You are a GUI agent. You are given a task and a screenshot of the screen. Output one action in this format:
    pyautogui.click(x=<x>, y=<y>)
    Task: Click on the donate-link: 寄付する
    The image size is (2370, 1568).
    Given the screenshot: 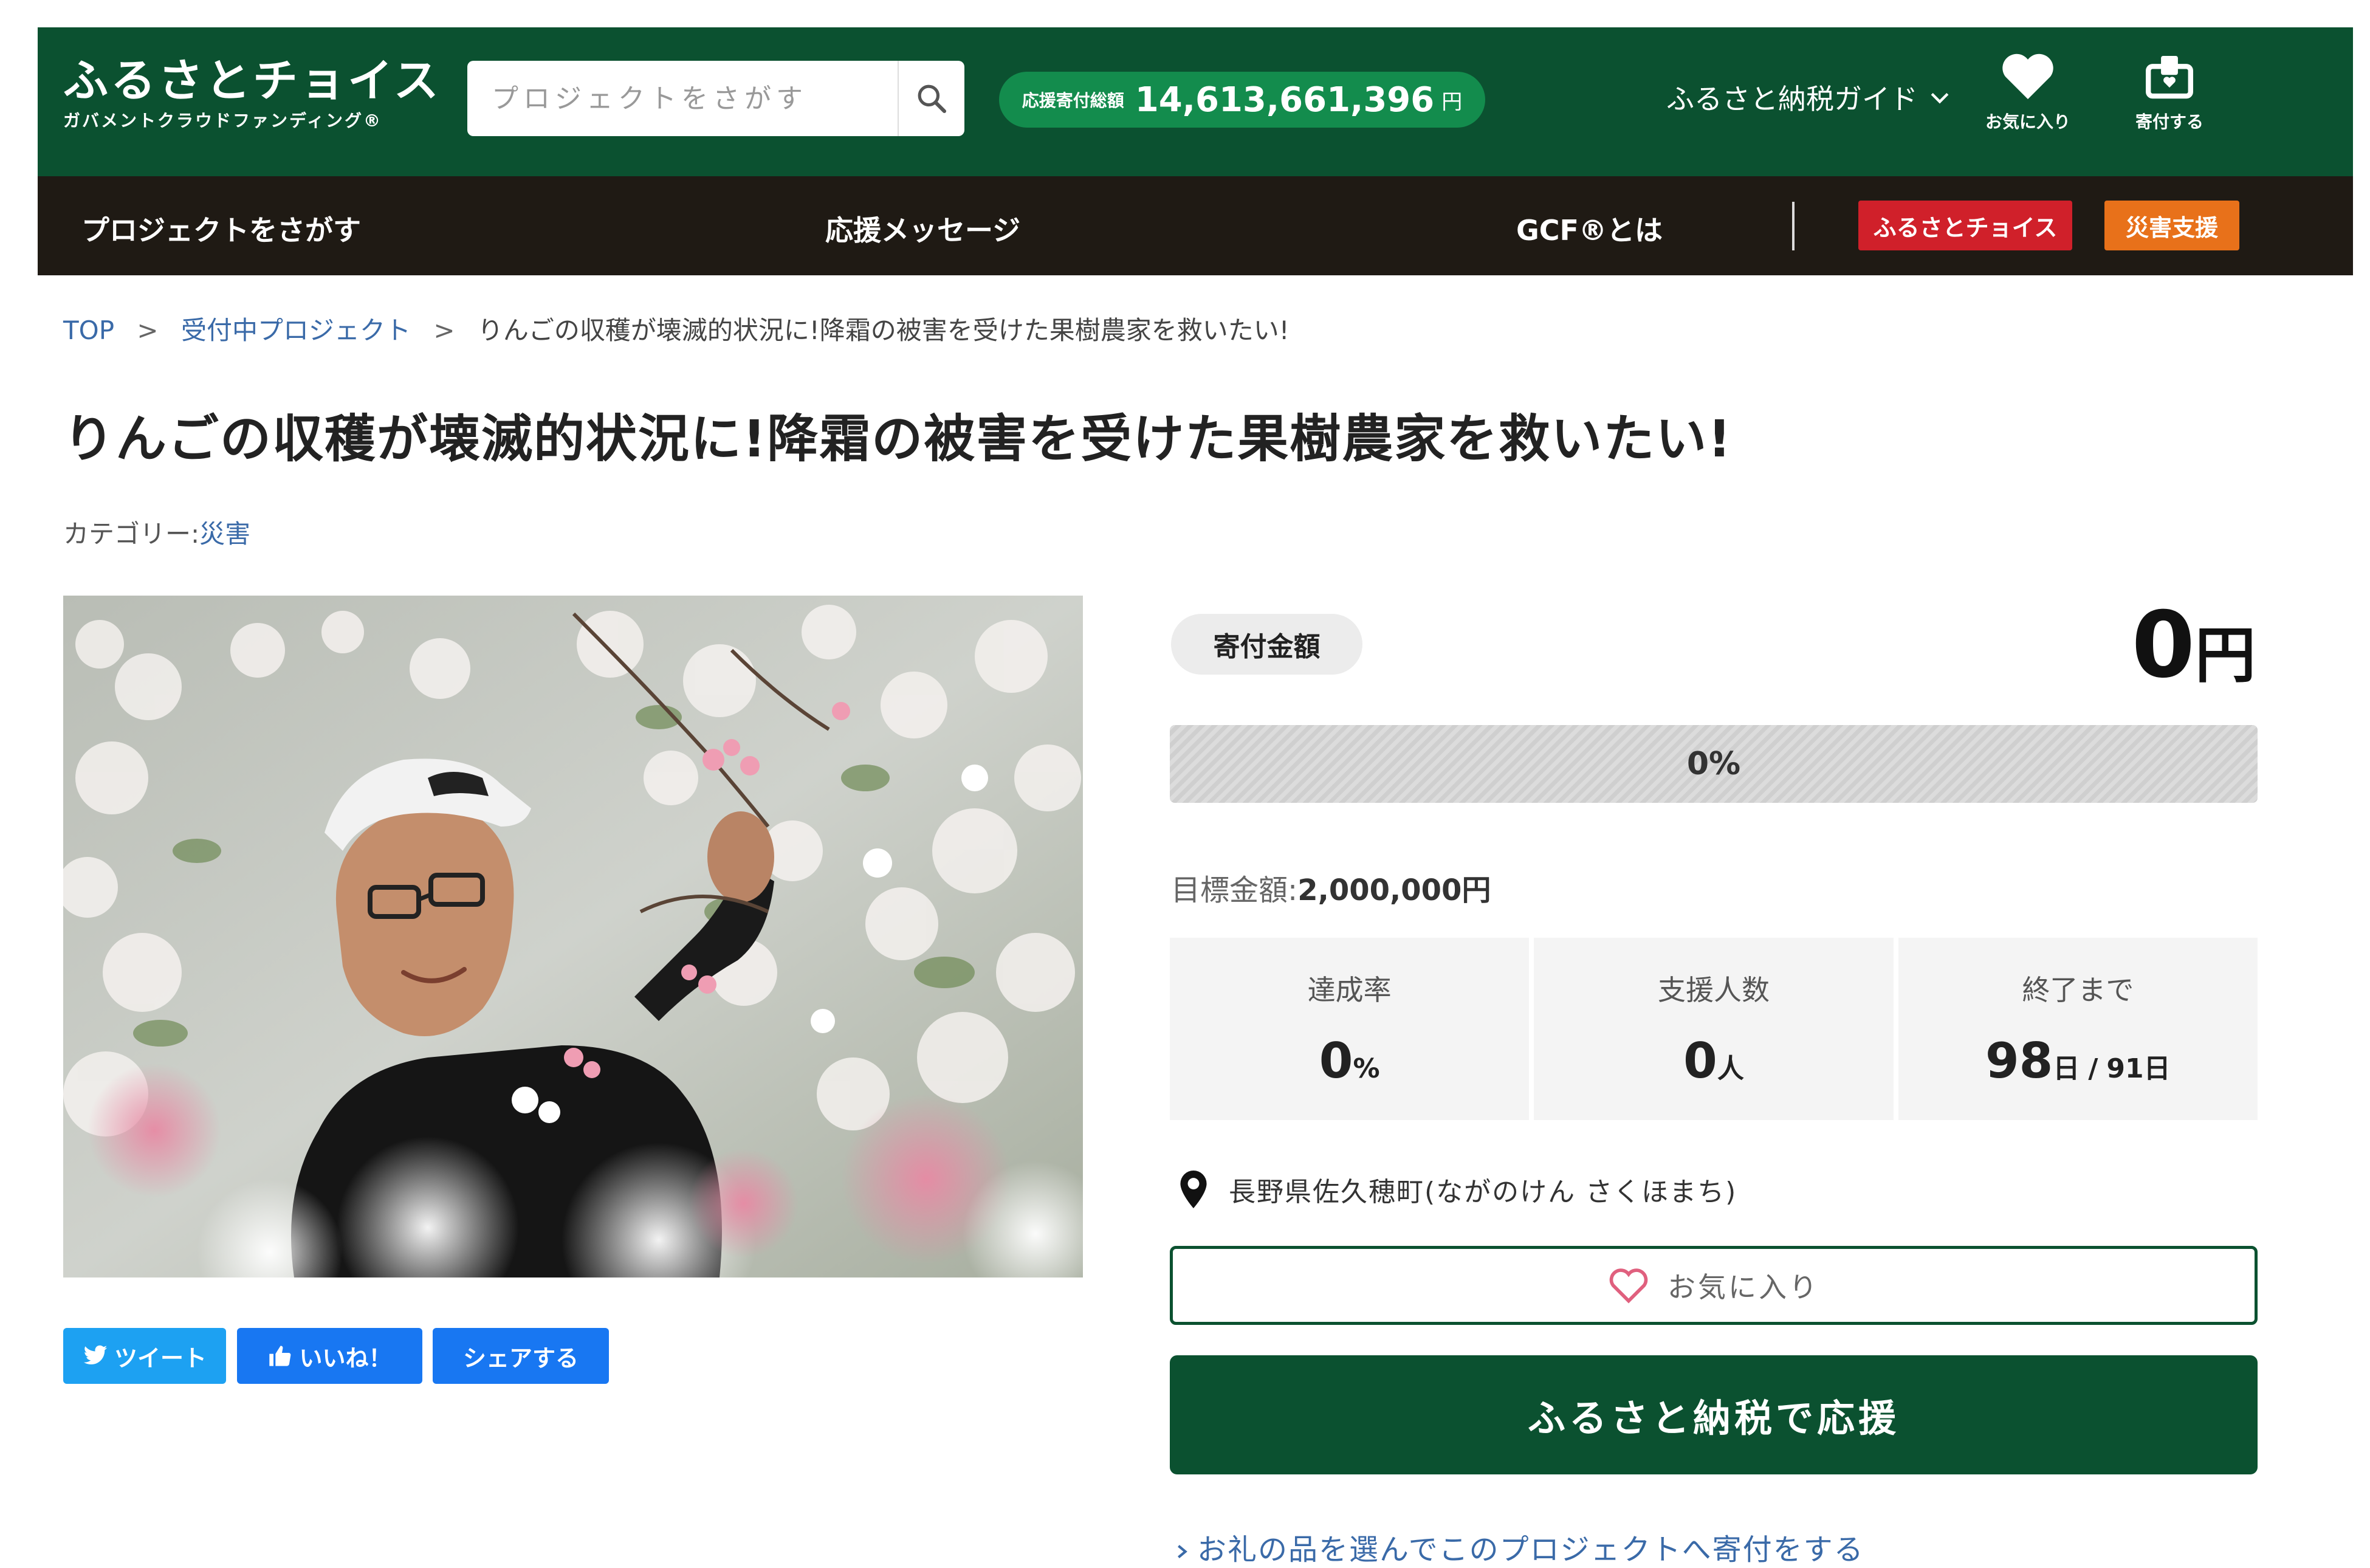 What is the action you would take?
    pyautogui.click(x=2169, y=92)
    